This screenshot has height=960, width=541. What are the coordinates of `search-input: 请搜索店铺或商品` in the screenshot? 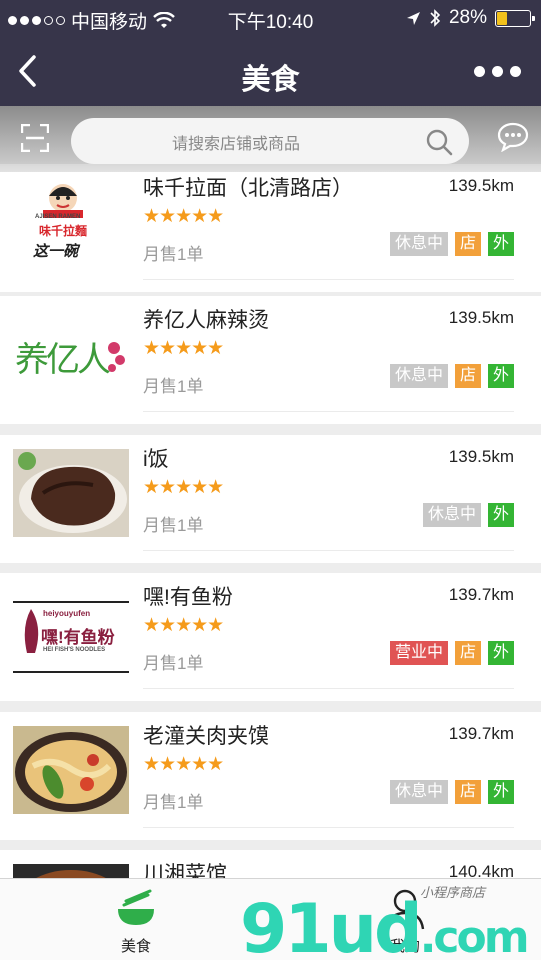 It's located at (270, 141).